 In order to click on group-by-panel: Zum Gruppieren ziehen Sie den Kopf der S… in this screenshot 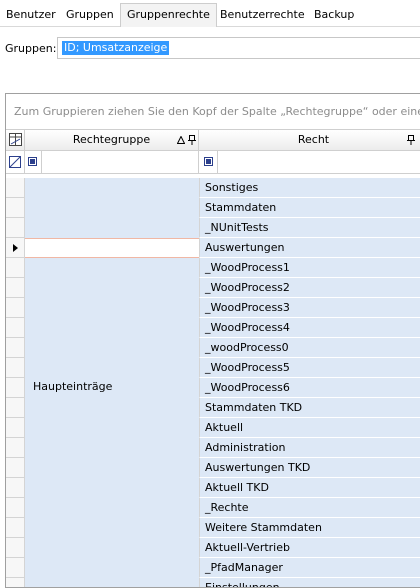, I will do `click(213, 111)`.